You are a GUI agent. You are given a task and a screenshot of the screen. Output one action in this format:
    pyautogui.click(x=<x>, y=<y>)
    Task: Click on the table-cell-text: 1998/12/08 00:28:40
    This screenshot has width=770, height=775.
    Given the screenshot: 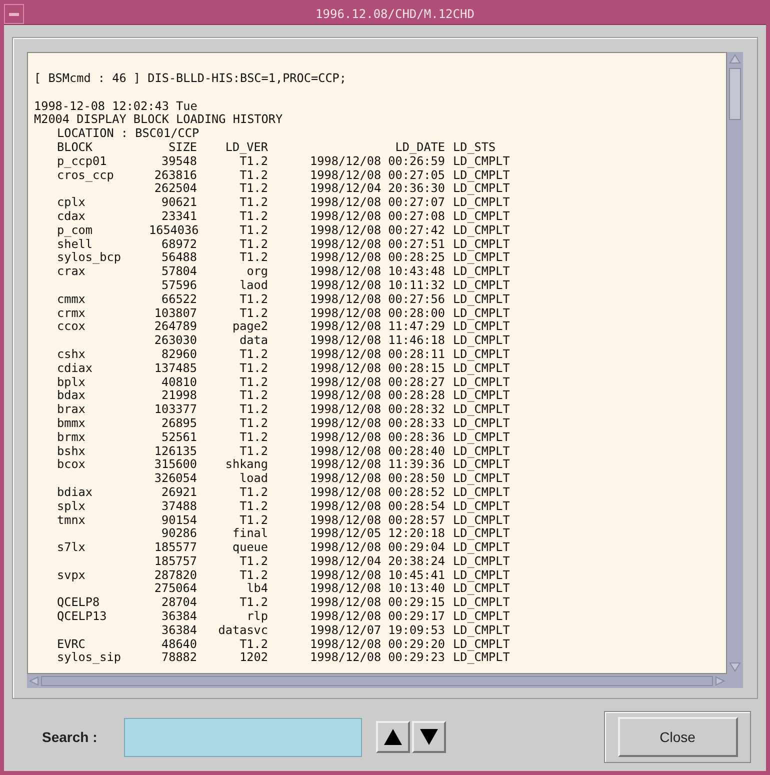 What is the action you would take?
    pyautogui.click(x=377, y=451)
    